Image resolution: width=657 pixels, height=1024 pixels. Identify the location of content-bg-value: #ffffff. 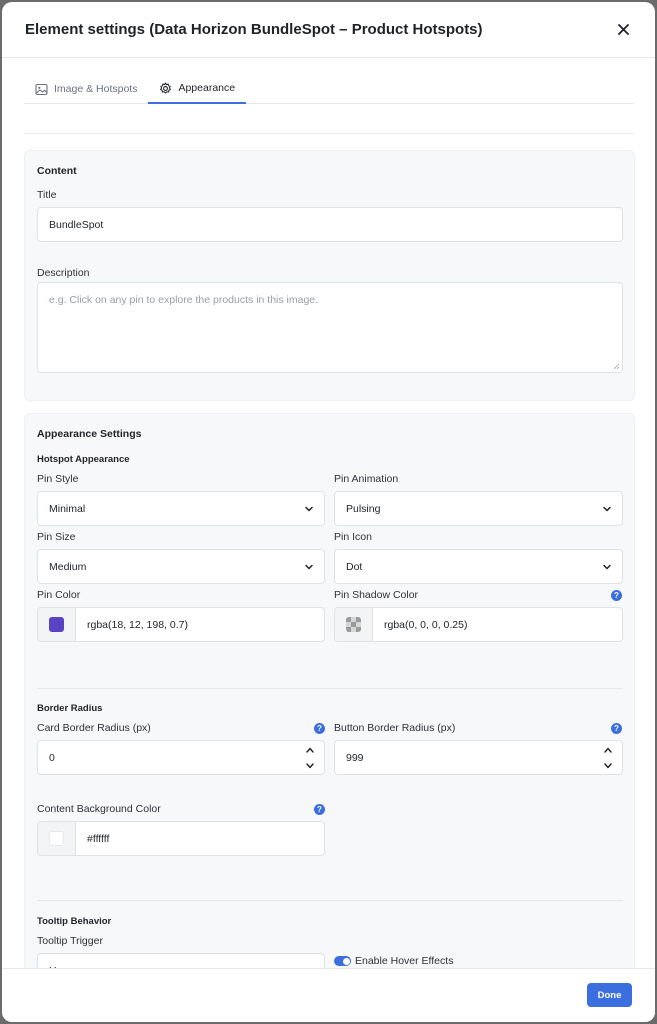
(98, 838).